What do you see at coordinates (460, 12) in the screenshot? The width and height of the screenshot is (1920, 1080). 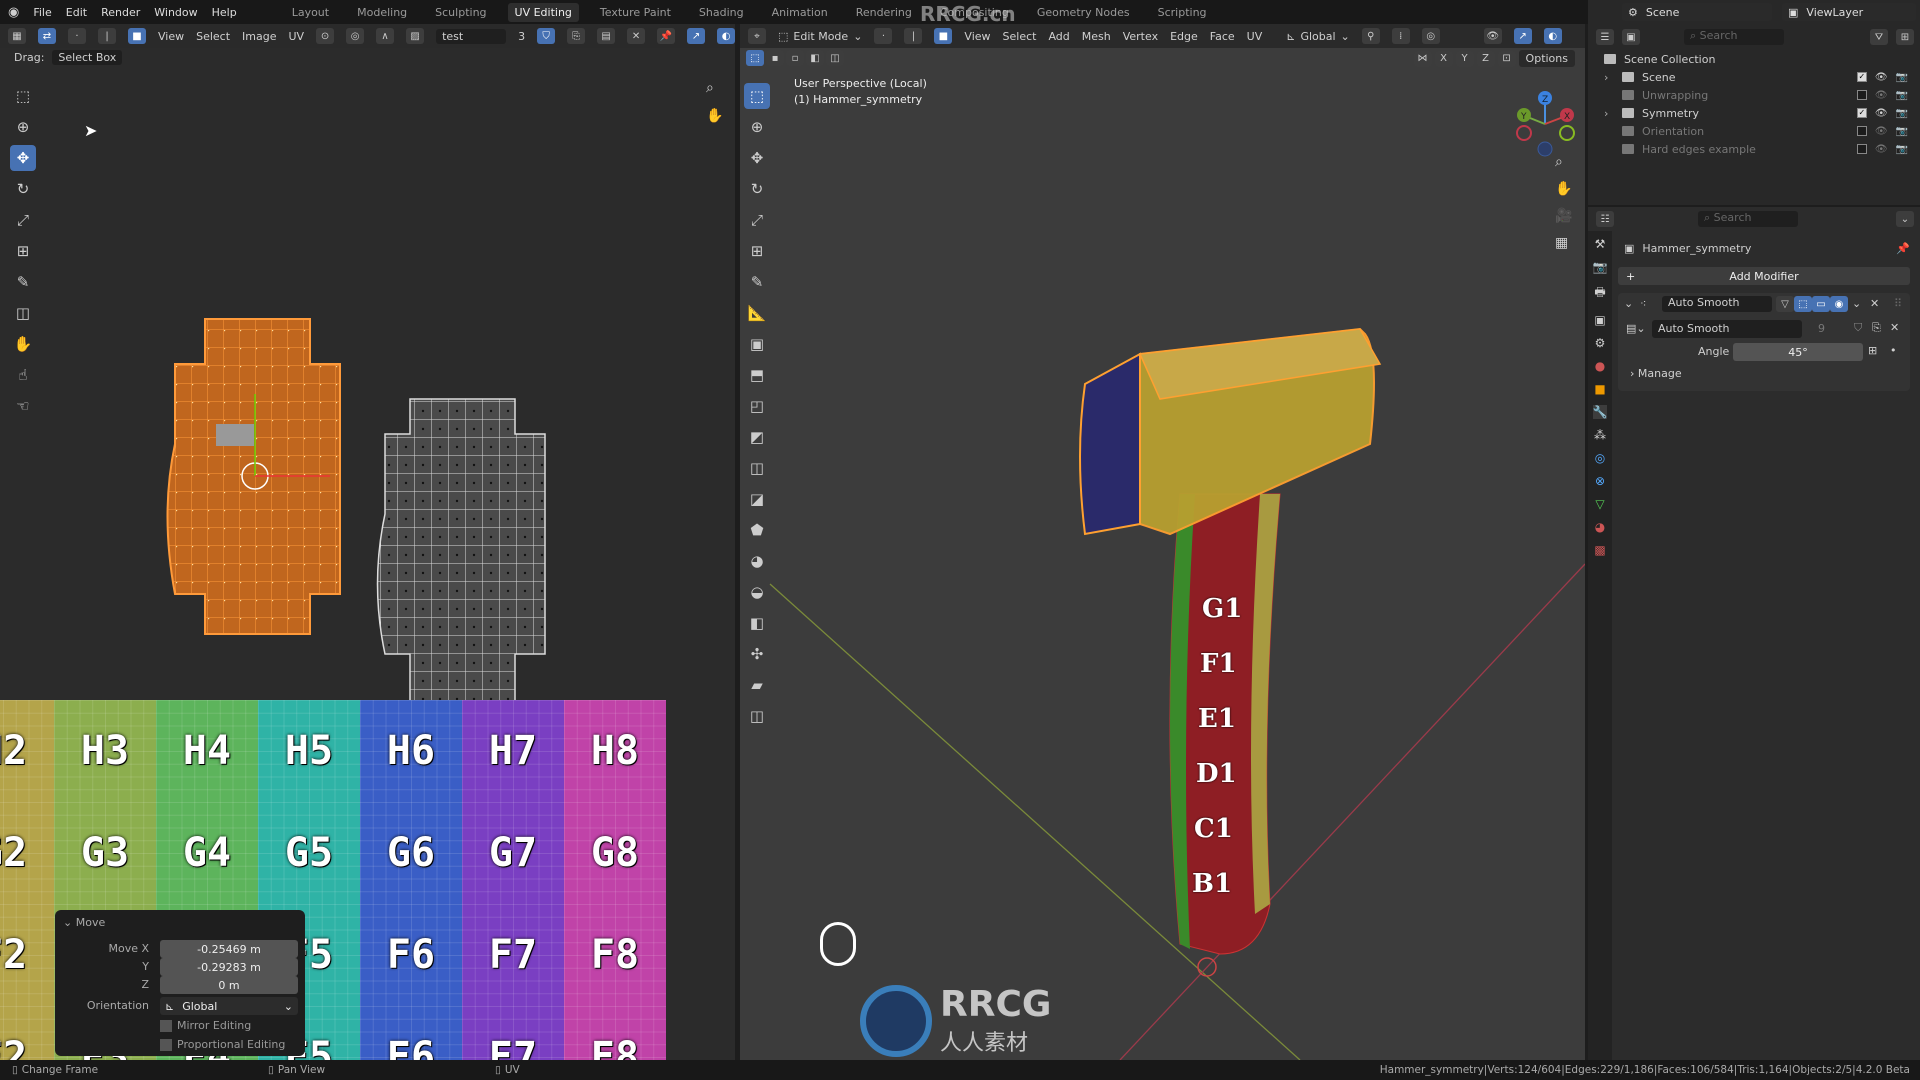 I see `tab-sculpting: Sculpting` at bounding box center [460, 12].